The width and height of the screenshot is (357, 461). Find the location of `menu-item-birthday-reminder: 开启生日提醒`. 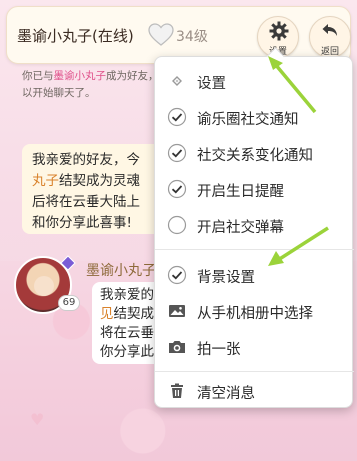

menu-item-birthday-reminder: 开启生日提醒 is located at coordinates (254, 189).